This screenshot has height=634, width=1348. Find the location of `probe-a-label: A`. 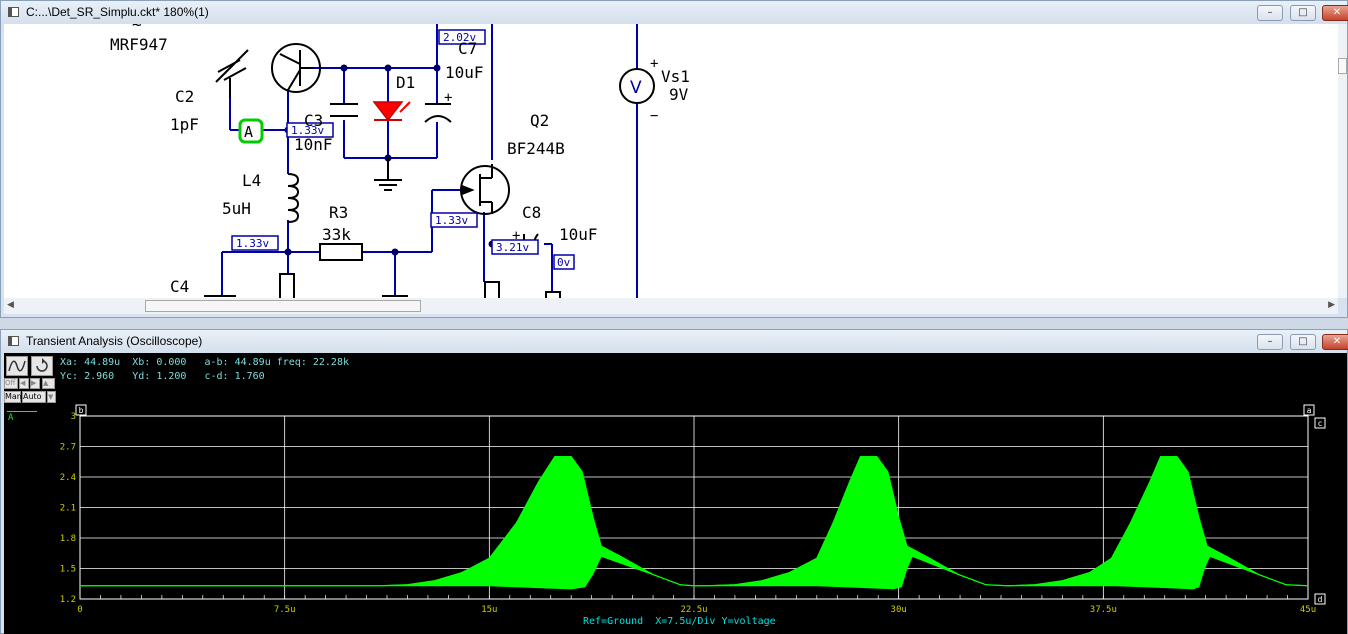

probe-a-label: A is located at coordinates (248, 132).